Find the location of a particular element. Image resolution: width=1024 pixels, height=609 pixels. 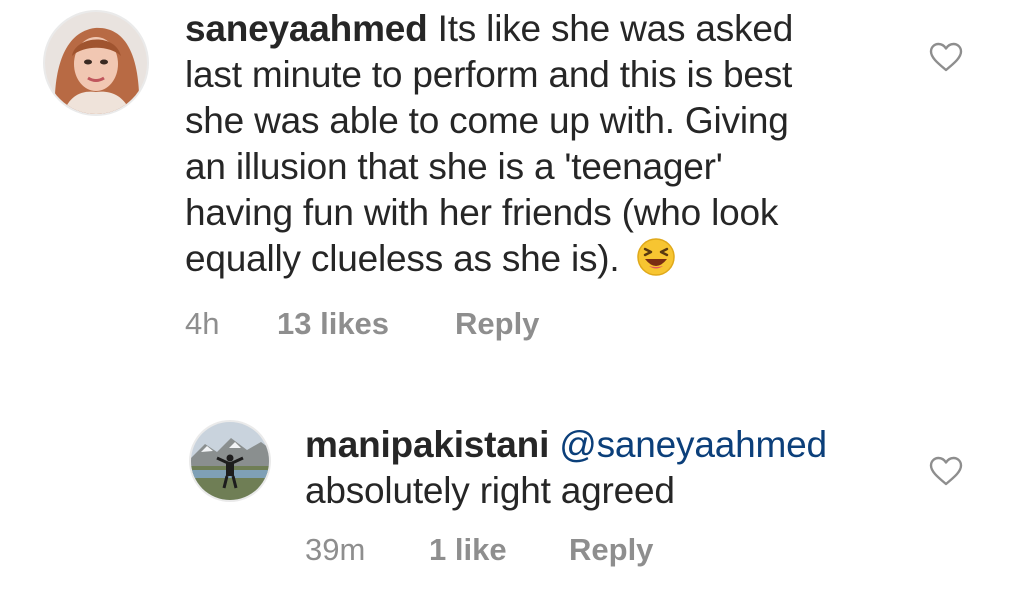

comment-timestamp: 4h is located at coordinates (202, 323).